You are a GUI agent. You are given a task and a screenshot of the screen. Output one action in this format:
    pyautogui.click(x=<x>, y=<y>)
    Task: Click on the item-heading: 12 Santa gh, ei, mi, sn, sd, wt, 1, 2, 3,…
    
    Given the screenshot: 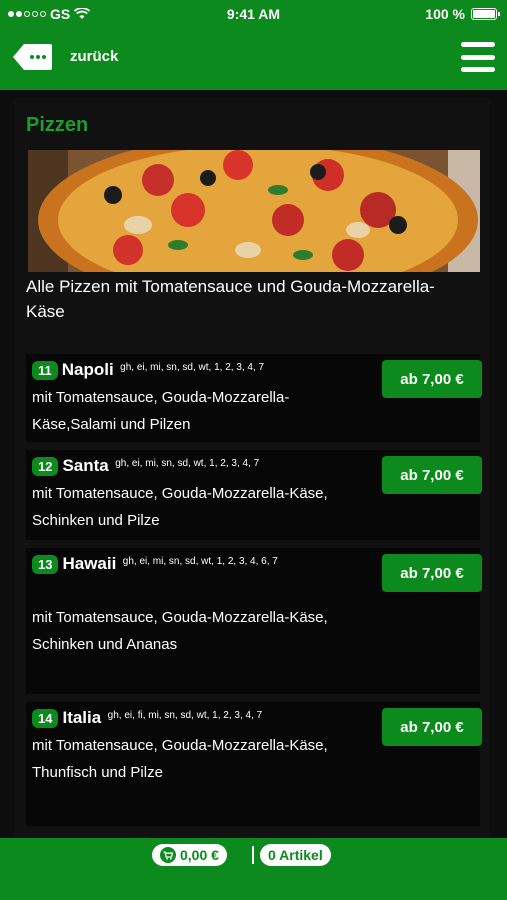 What is the action you would take?
    pyautogui.click(x=177, y=466)
    